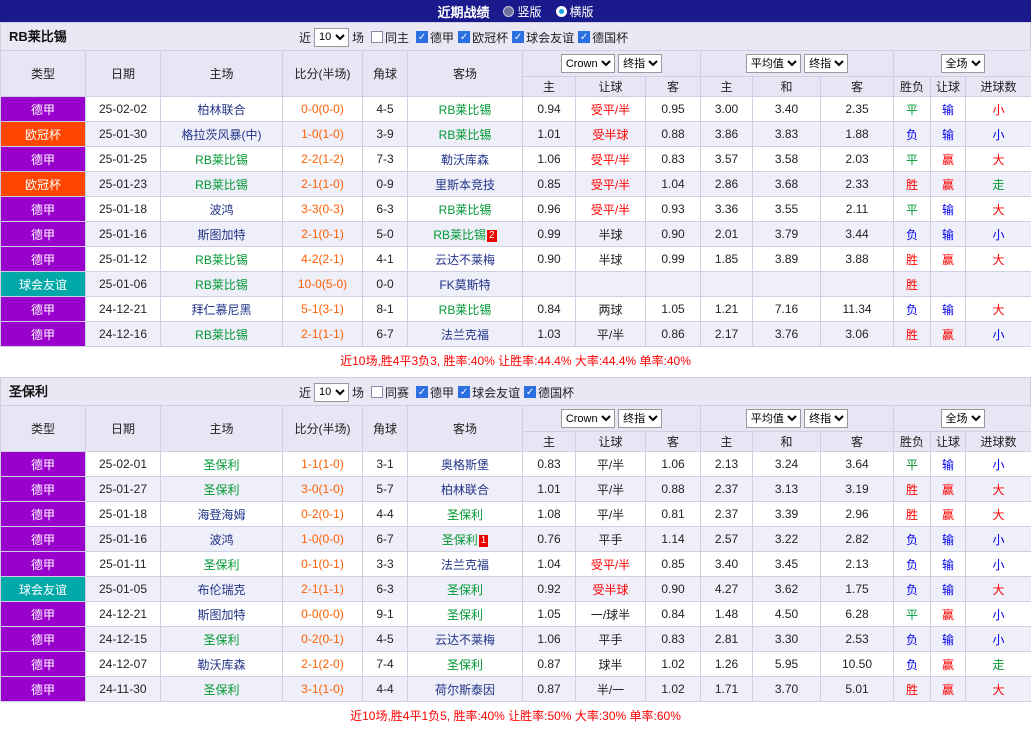 Image resolution: width=1031 pixels, height=734 pixels. What do you see at coordinates (221, 110) in the screenshot?
I see `home-team: 柏林联合` at bounding box center [221, 110].